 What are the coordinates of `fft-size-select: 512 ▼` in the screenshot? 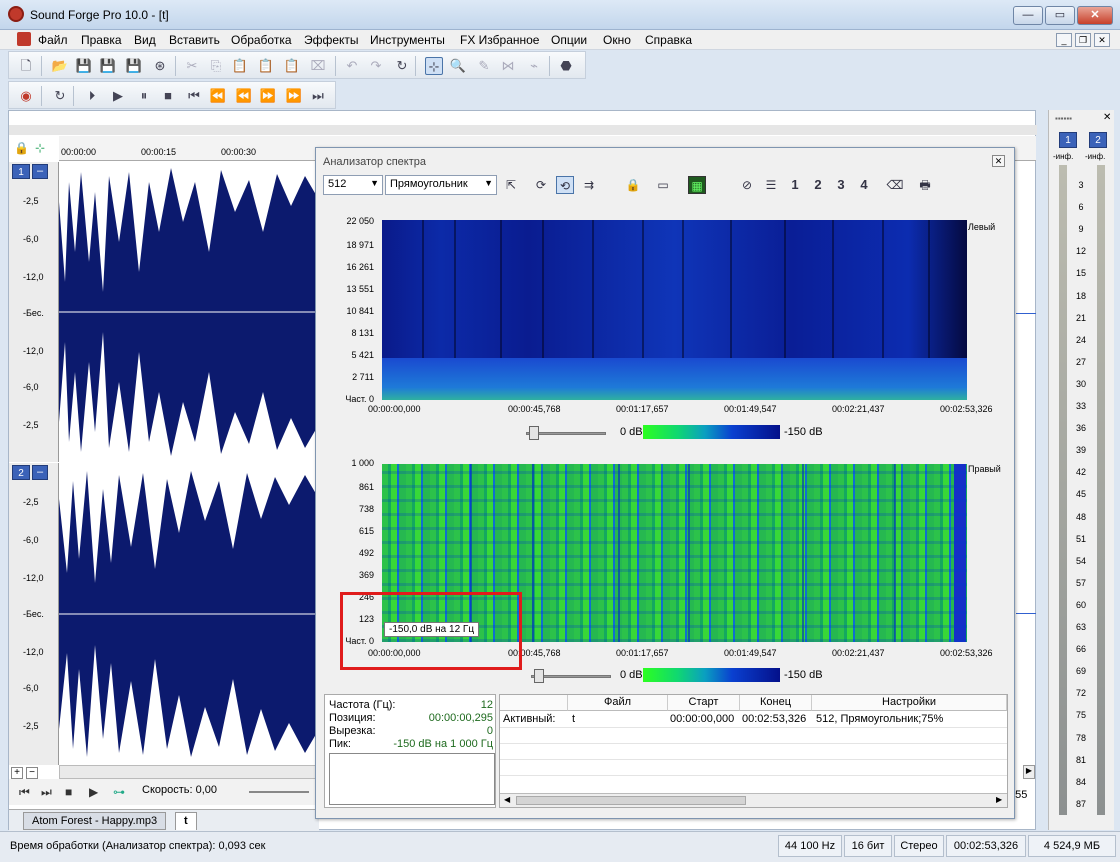 It's located at (353, 185).